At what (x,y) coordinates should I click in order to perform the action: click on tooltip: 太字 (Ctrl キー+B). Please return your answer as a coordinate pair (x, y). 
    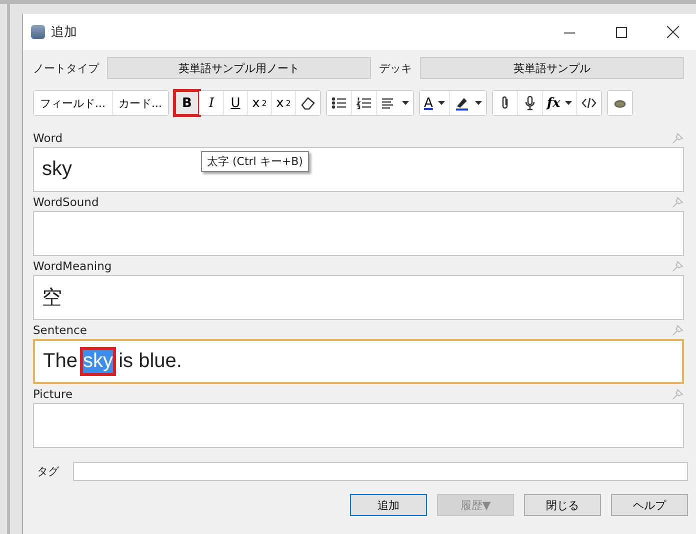
    Looking at the image, I should click on (255, 161).